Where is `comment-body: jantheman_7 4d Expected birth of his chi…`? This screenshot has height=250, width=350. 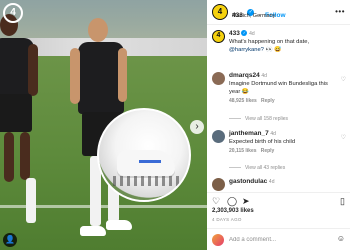
comment-body: jantheman_7 4d Expected birth of his chi… is located at coordinates (281, 142).